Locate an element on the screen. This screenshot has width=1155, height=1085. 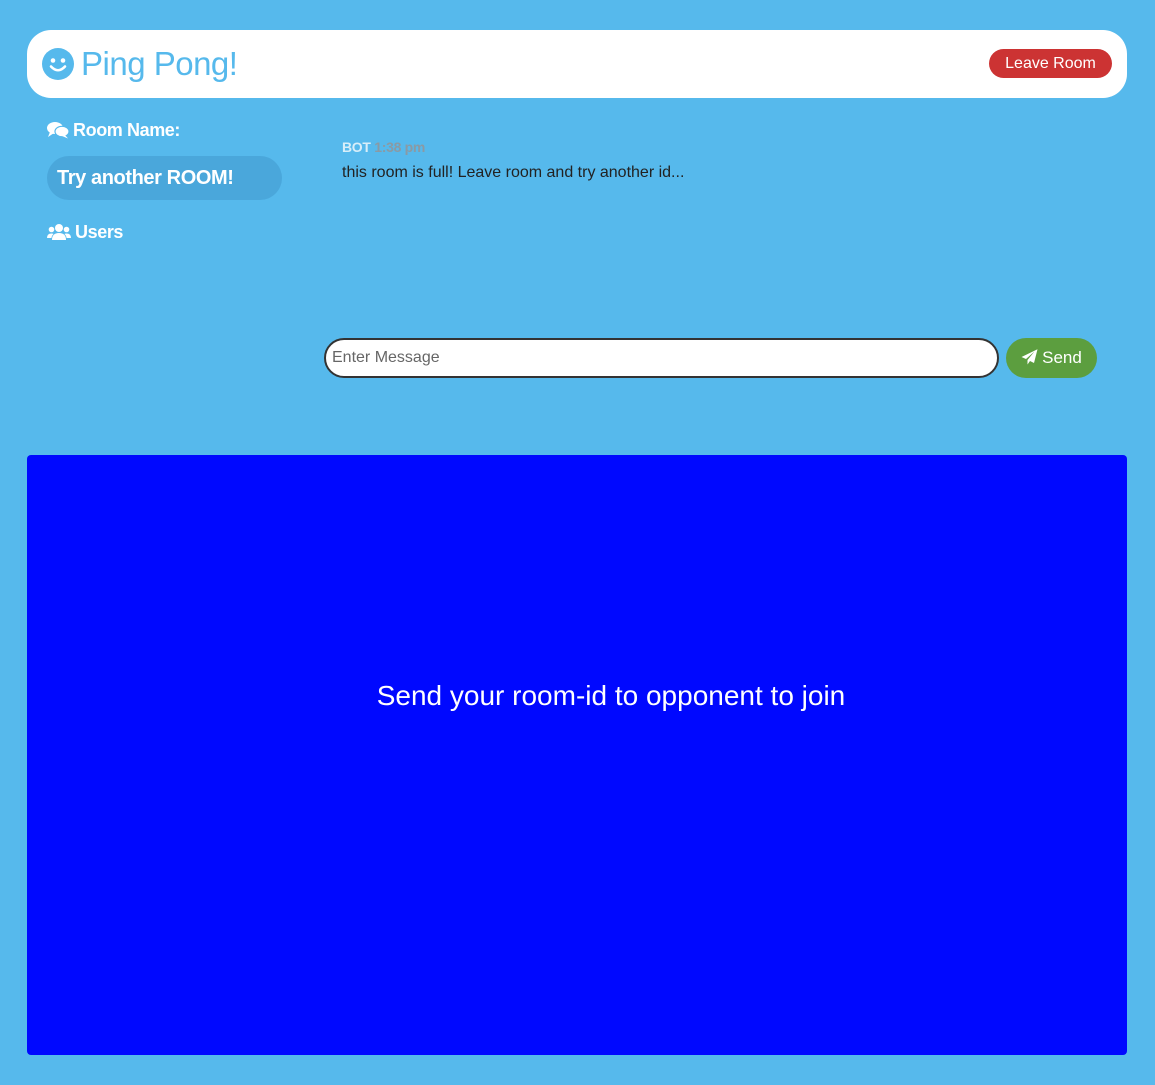
app-header: Ping Pong! Leave Room is located at coordinates (577, 64).